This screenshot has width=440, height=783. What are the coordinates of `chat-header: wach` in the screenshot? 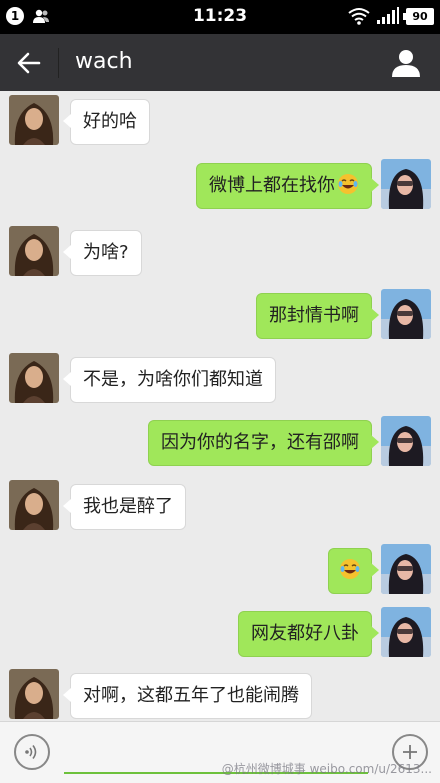 It's located at (220, 62).